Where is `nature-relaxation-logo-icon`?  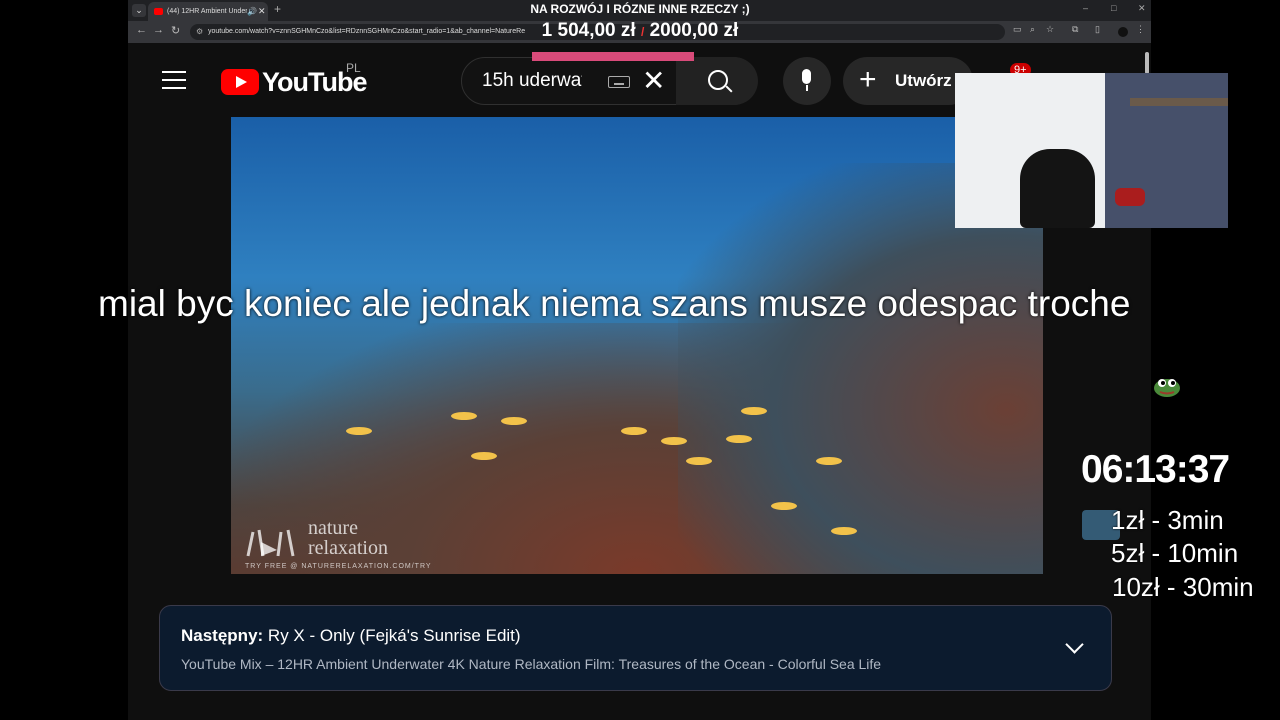
nature-relaxation-logo-icon is located at coordinates (270, 543).